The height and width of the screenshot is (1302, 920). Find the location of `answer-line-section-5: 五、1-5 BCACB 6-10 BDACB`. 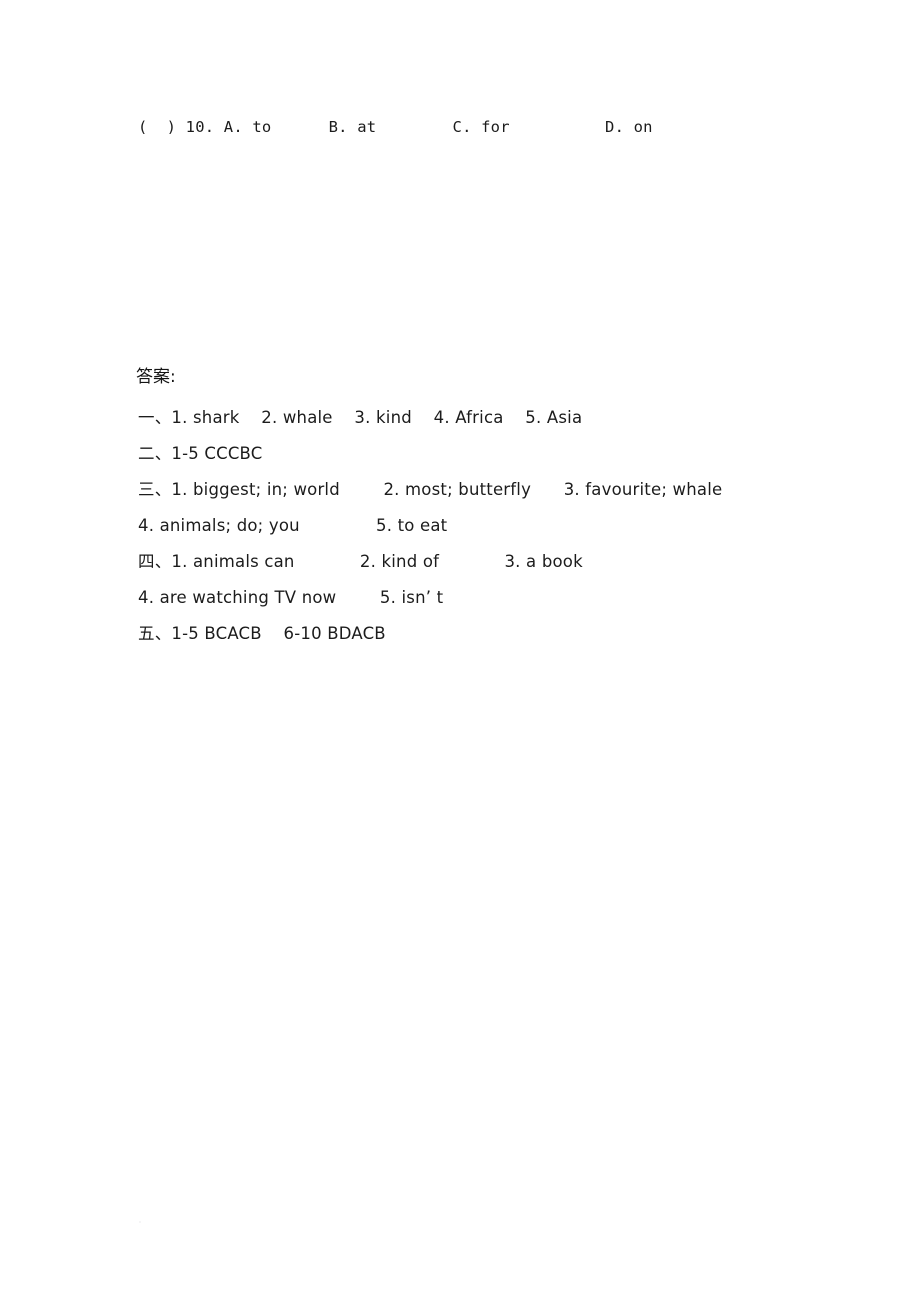

answer-line-section-5: 五、1-5 BCACB 6-10 BDACB is located at coordinates (262, 633).